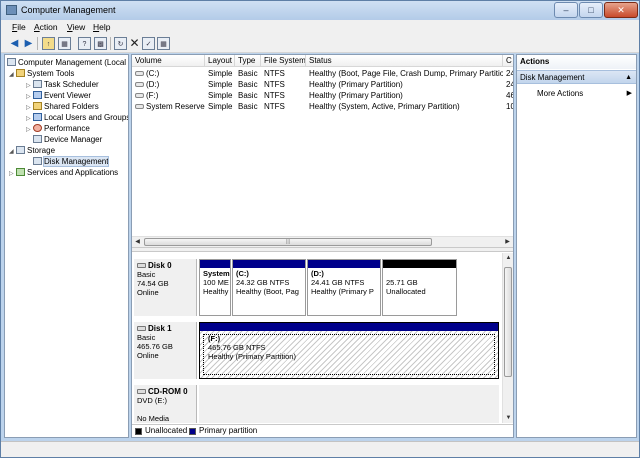  I want to click on toolbar: ◀ ▶ ↑ ▦ ? ▩ ↻ ✕ ✓ ▦, so click(320, 43).